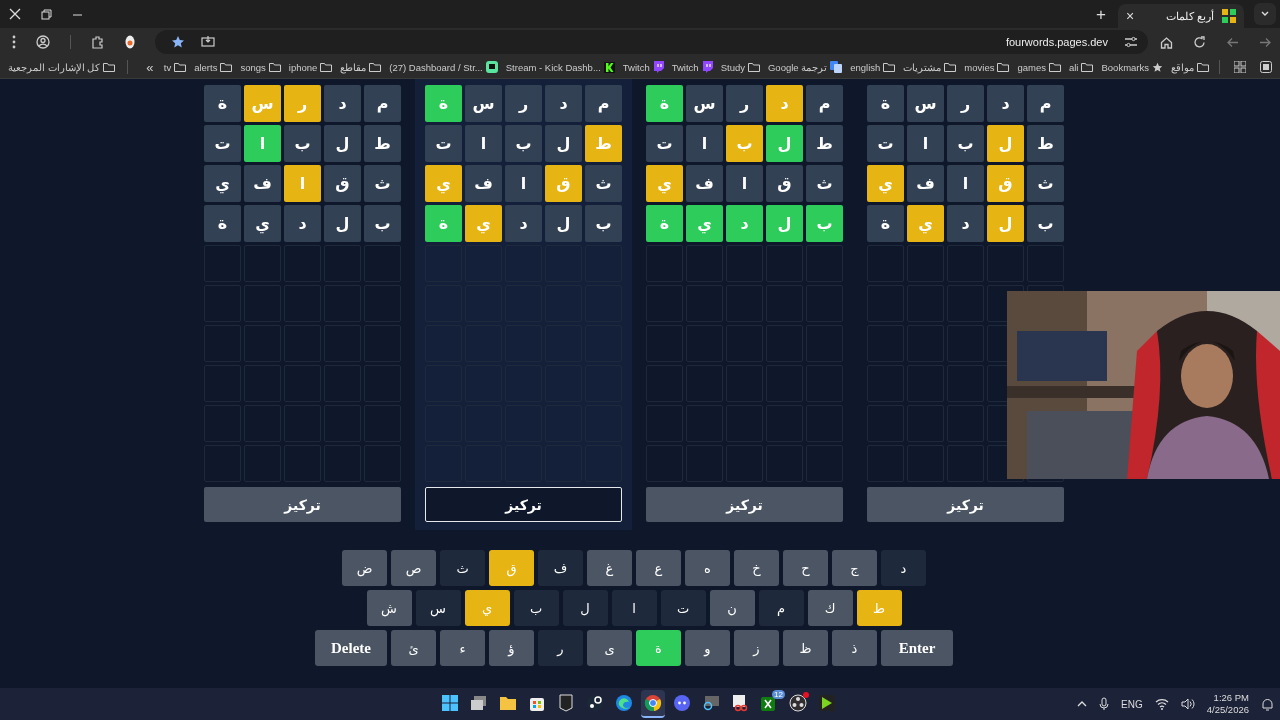 The height and width of the screenshot is (720, 1280). Describe the element at coordinates (1132, 67) in the screenshot. I see `bookmark-item: Bookmarks` at that location.